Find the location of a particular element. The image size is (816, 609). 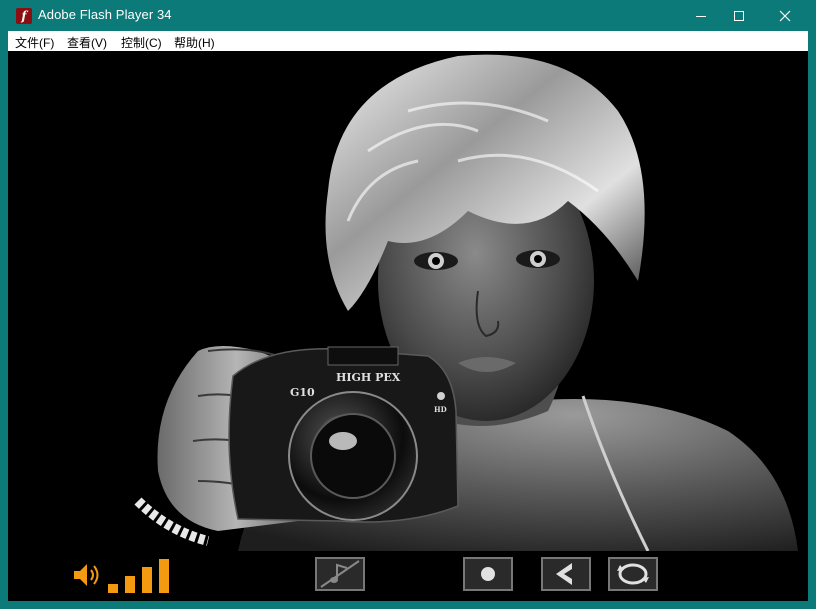

record-icon is located at coordinates (488, 574).